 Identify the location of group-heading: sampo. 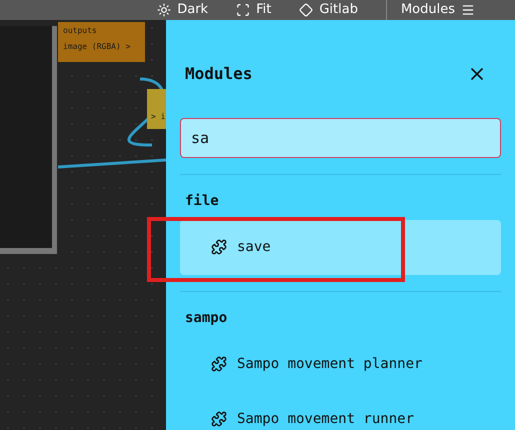
(206, 318).